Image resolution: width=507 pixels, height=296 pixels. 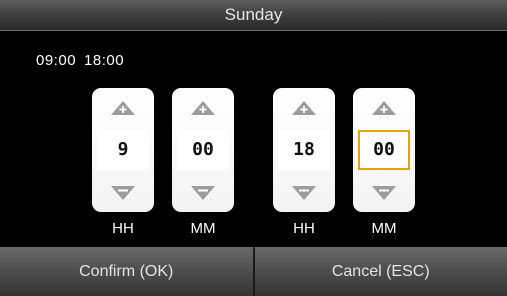 I want to click on spinner-value: 18, so click(x=304, y=150).